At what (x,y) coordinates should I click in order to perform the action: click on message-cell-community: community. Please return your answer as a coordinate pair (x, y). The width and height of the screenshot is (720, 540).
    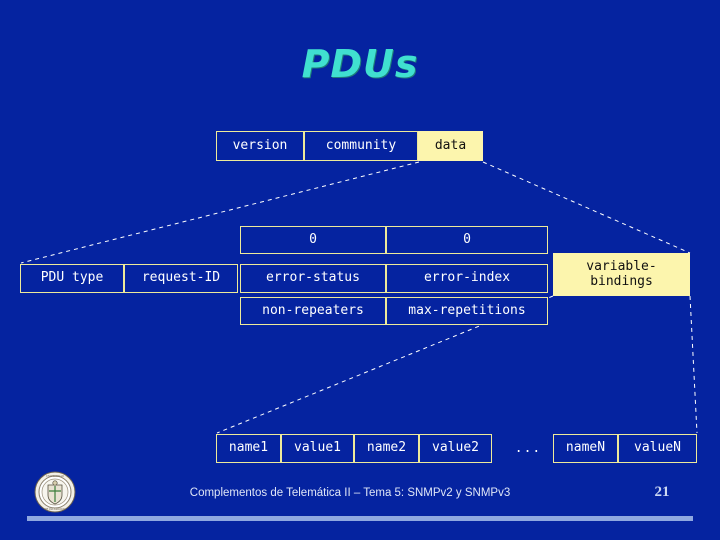
    Looking at the image, I should click on (361, 146).